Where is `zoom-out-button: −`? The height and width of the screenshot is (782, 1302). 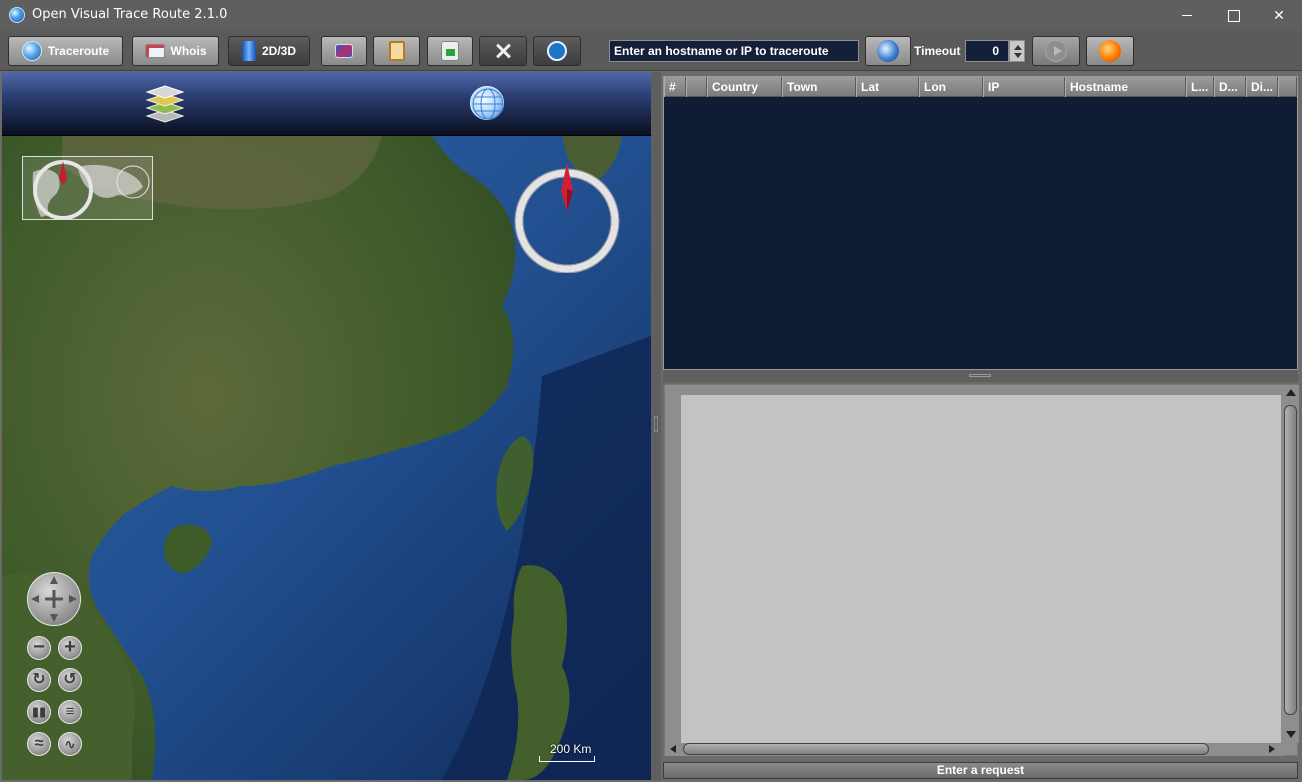
zoom-out-button: − is located at coordinates (39, 648).